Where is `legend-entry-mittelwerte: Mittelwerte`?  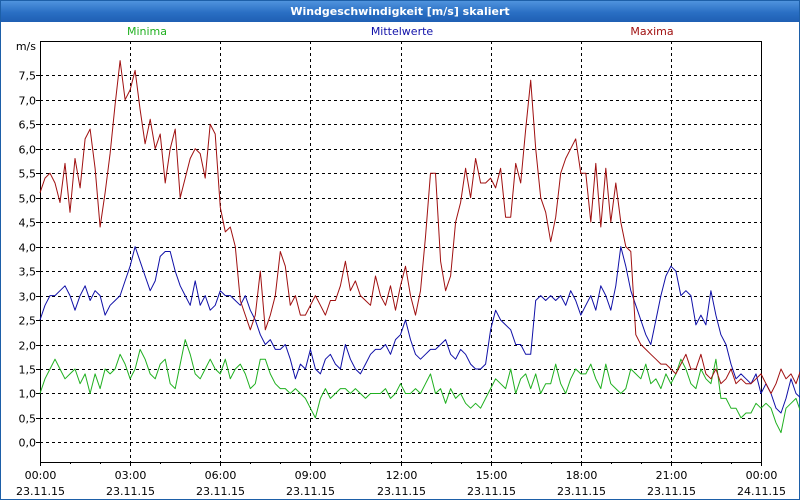
legend-entry-mittelwerte: Mittelwerte is located at coordinates (402, 31).